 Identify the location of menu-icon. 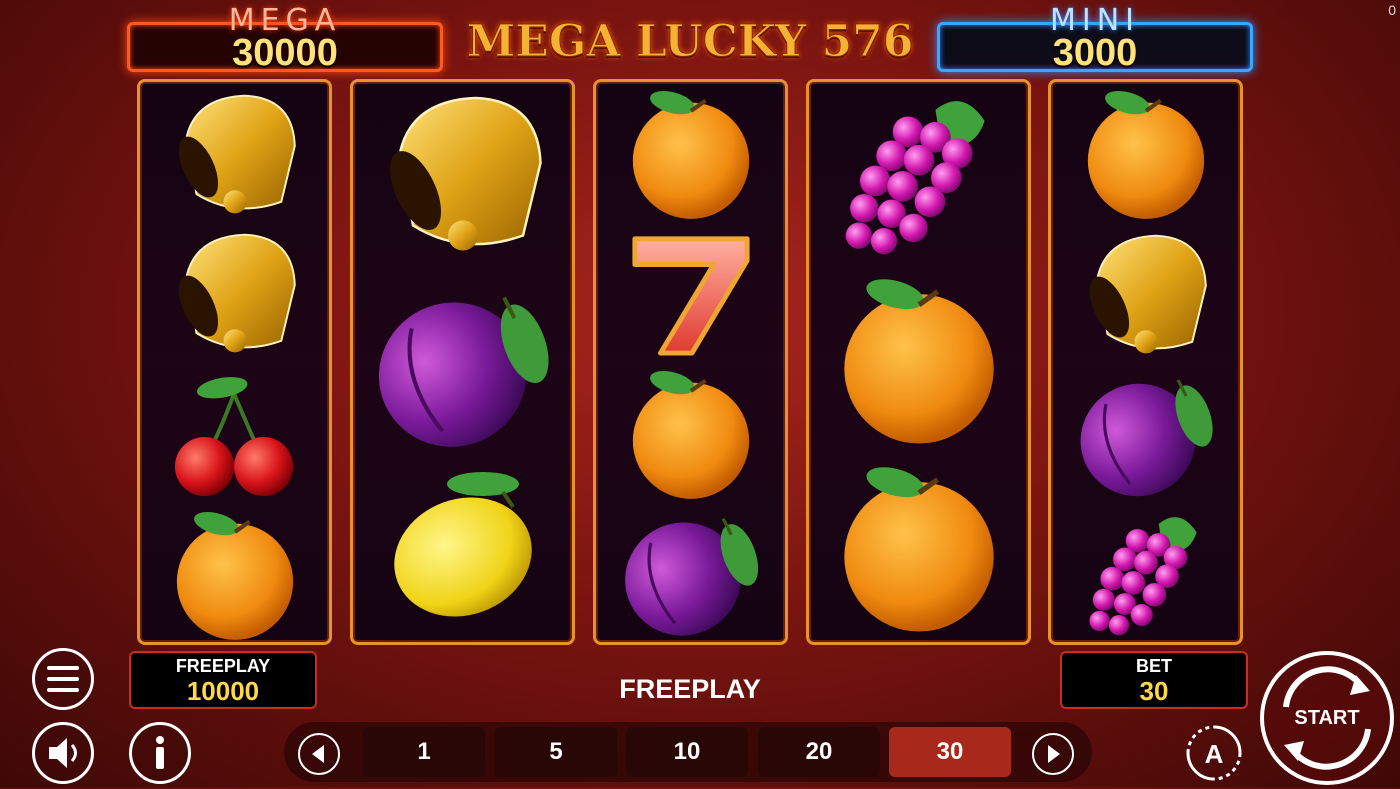
(63, 679).